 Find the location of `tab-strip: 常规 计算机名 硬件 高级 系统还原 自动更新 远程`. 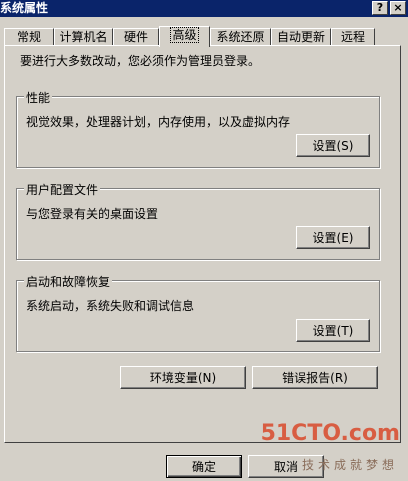

tab-strip: 常规 计算机名 硬件 高级 系统还原 自动更新 远程 is located at coordinates (204, 36).